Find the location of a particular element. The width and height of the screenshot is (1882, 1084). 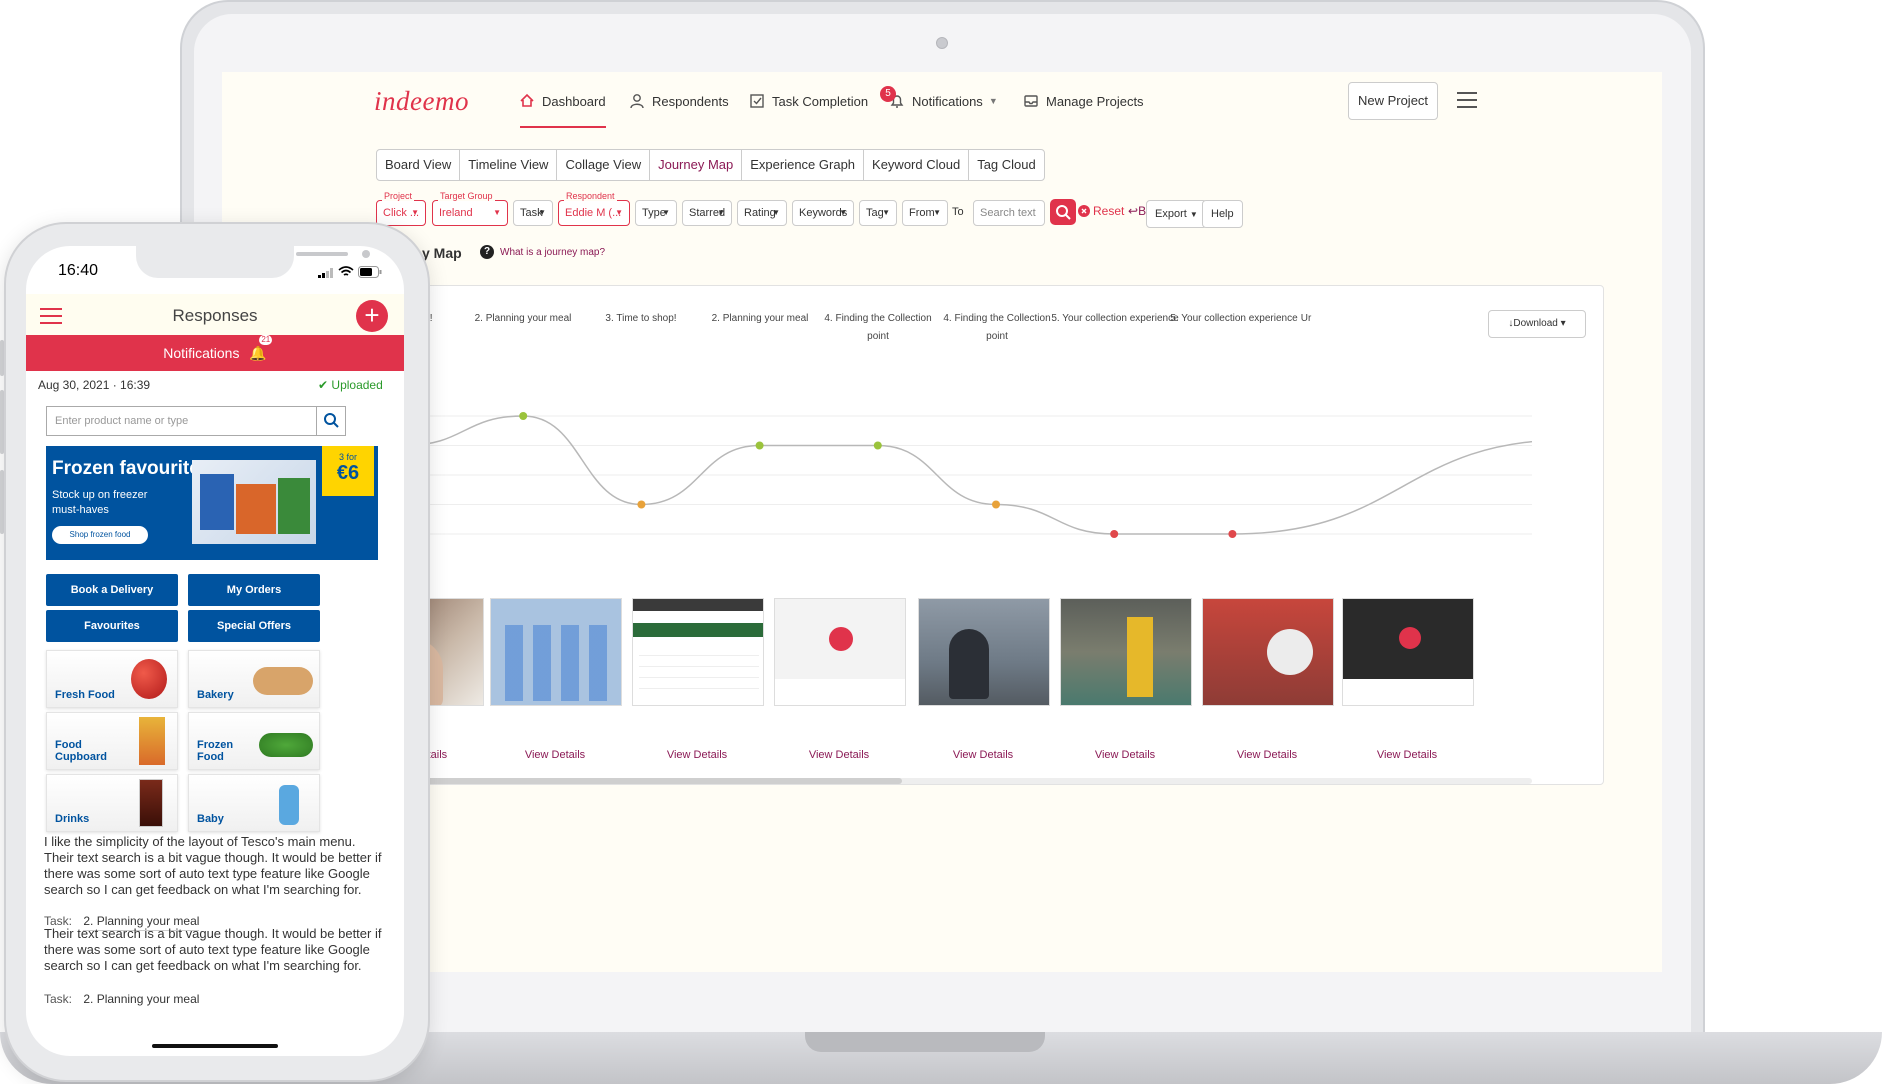

journey-help: ? What is a journey map? is located at coordinates (542, 252).